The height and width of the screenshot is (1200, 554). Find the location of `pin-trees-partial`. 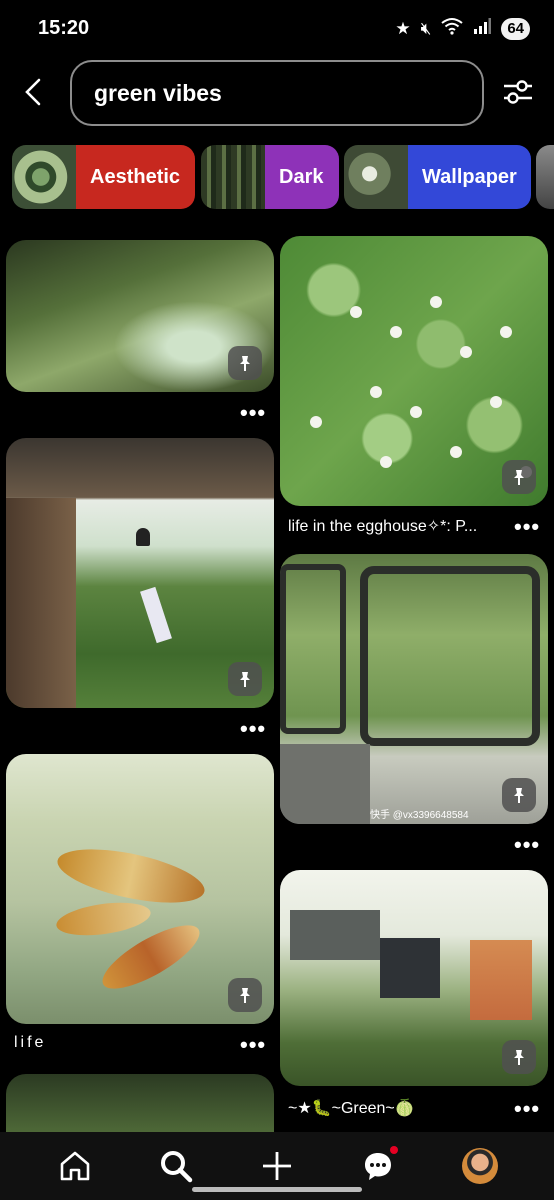

pin-trees-partial is located at coordinates (140, 1103).